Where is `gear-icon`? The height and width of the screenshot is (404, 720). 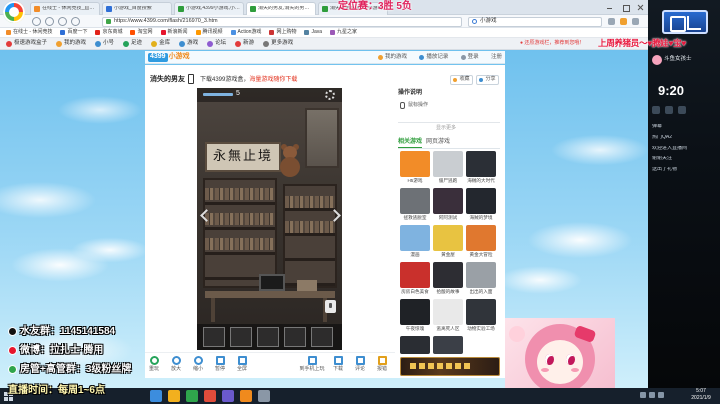 gear-icon is located at coordinates (330, 95).